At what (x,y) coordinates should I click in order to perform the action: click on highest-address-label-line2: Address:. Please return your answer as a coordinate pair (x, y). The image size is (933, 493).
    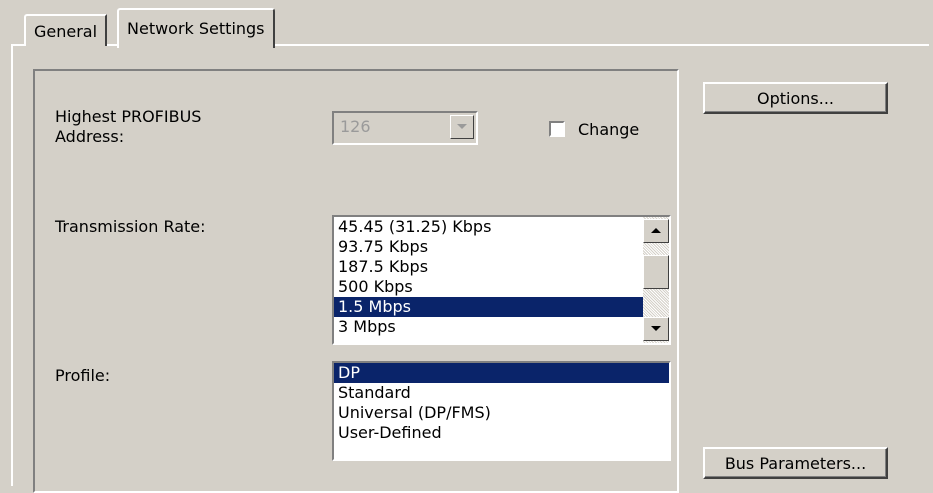
    Looking at the image, I should click on (90, 136).